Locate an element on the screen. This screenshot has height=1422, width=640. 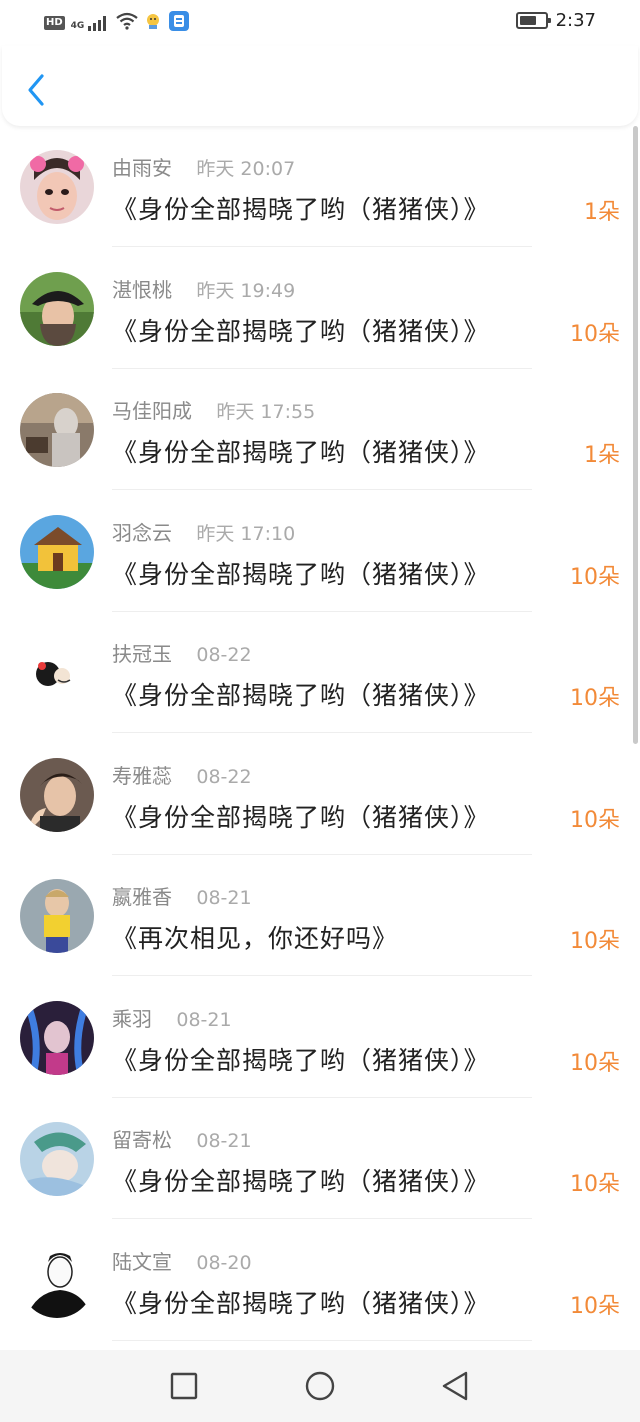
send-time: 昨天 17:55 is located at coordinates (266, 412).